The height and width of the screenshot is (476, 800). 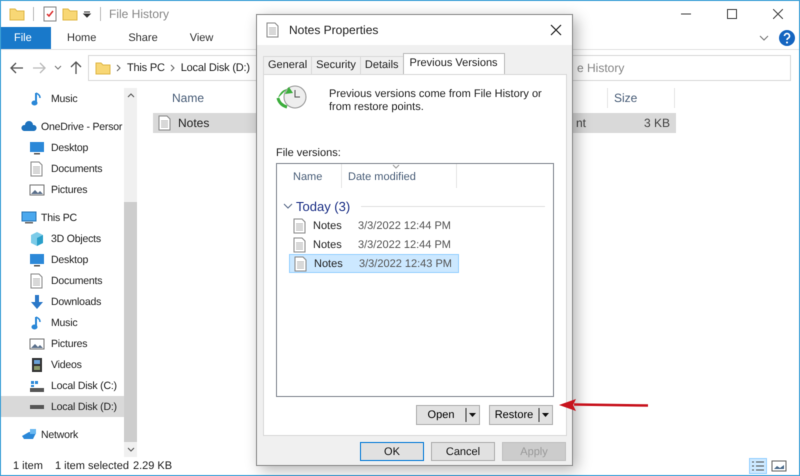 I want to click on file-size: 3 KB, so click(x=657, y=123).